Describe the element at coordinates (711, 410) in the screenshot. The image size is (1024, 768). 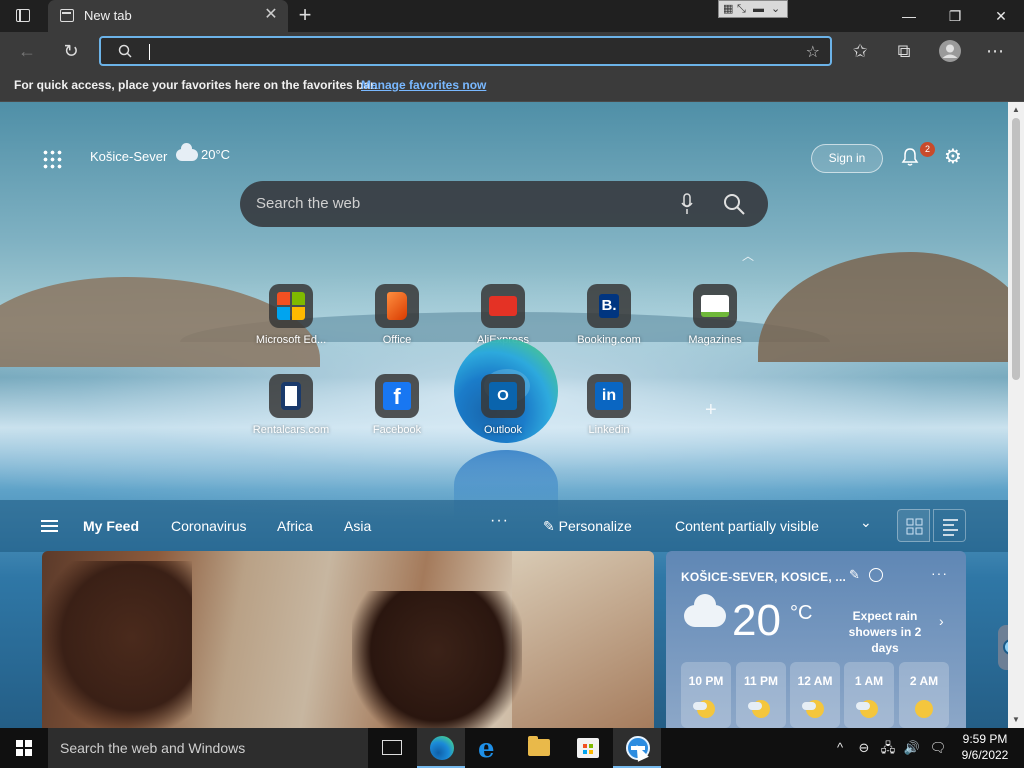
I see `add-site-plus-icon: +` at that location.